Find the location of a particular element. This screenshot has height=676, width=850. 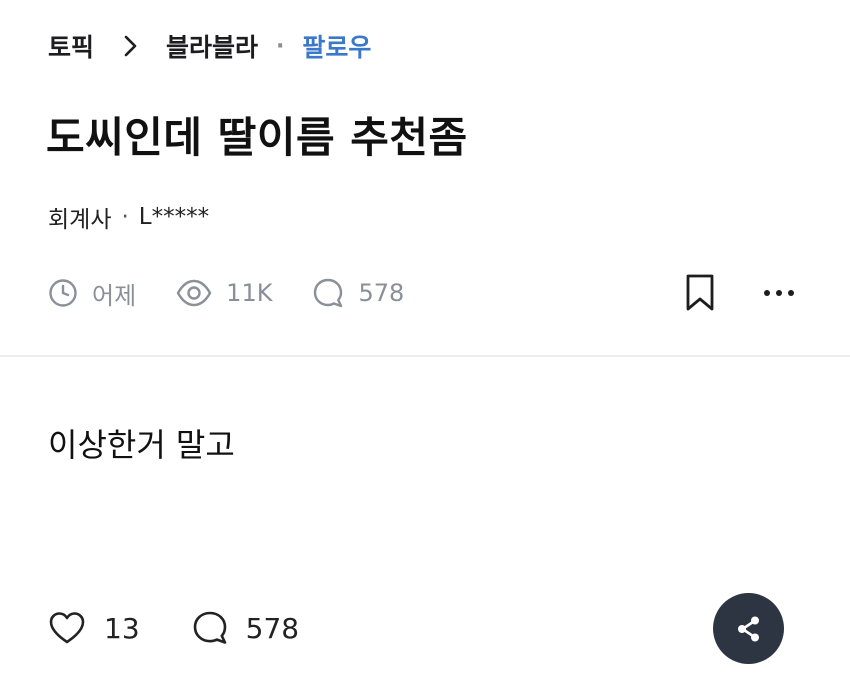

meta-comments-text: 578 is located at coordinates (381, 293).